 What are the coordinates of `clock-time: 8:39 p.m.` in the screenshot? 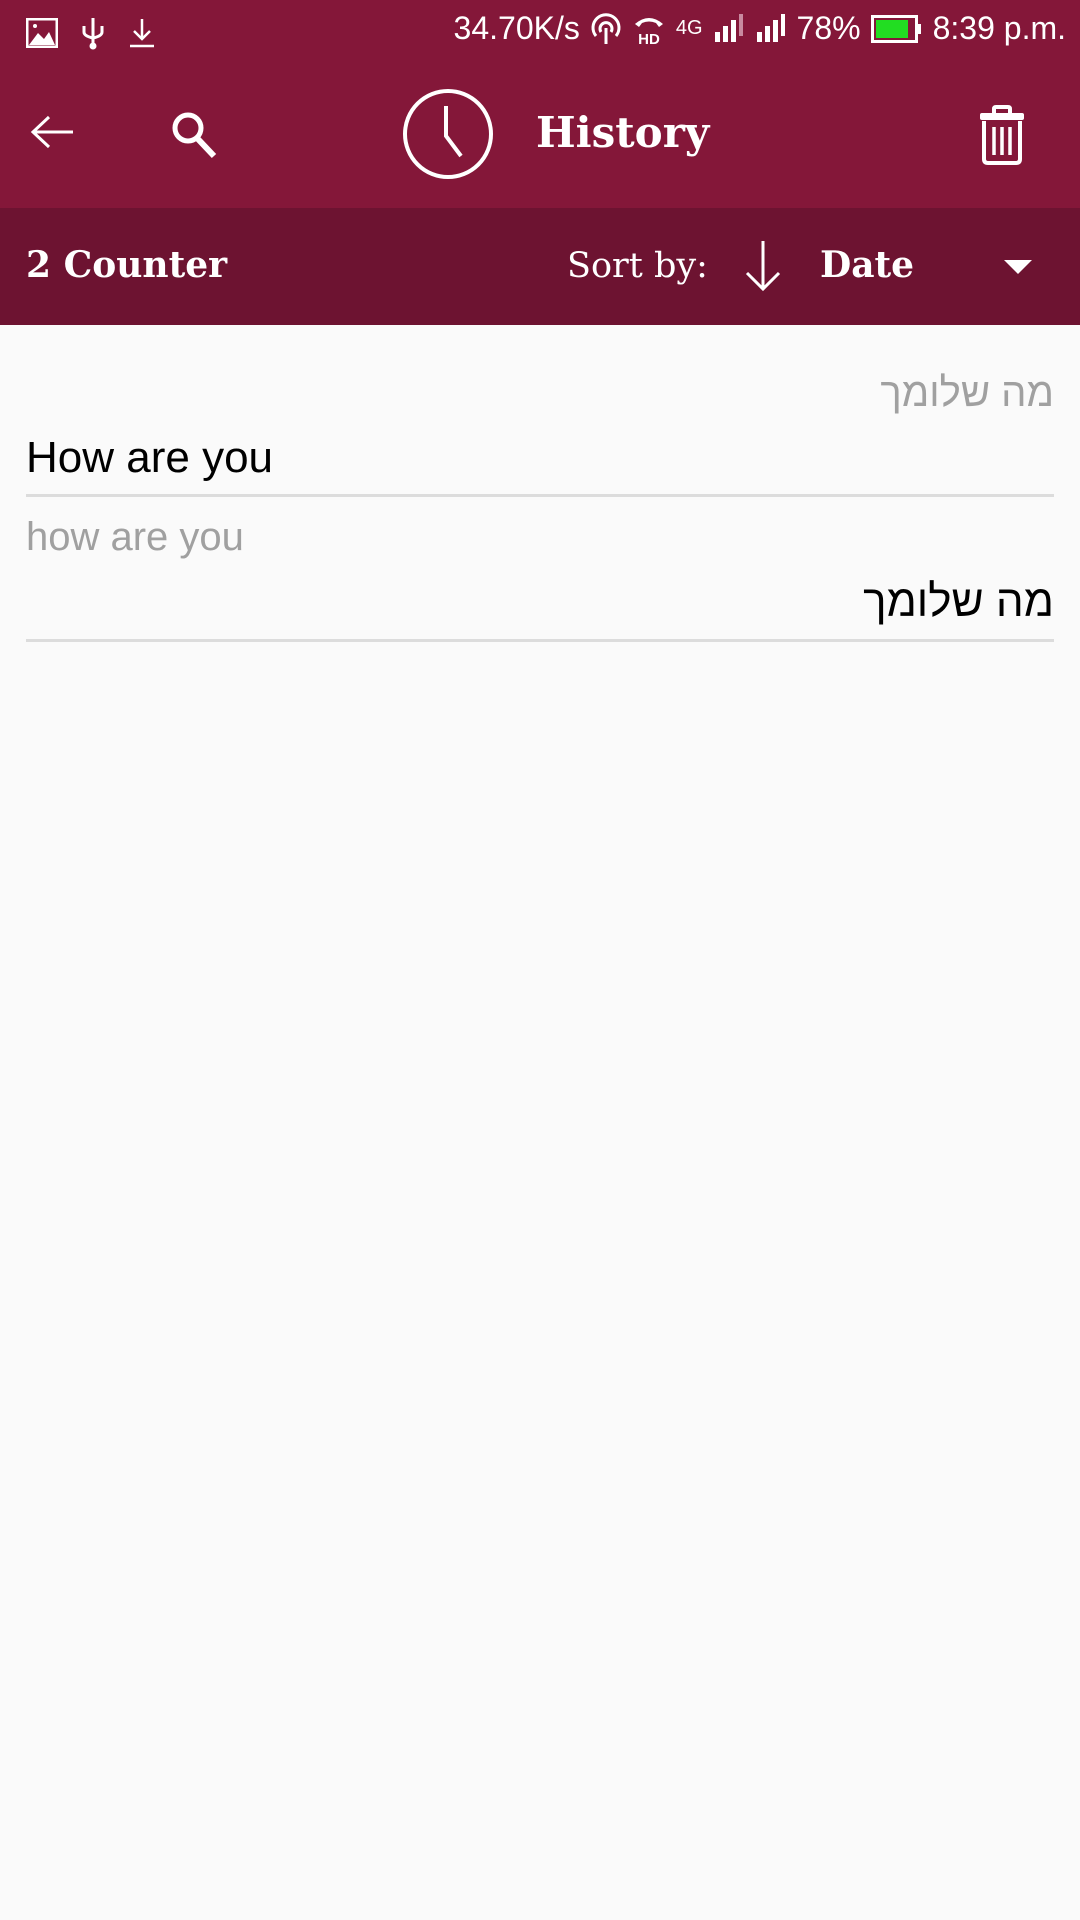 It's located at (999, 28).